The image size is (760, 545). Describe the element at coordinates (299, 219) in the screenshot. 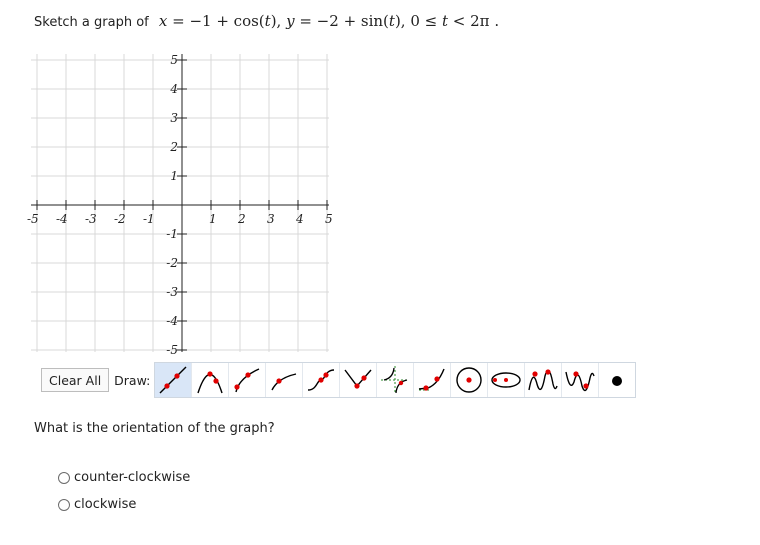

I see `x-tick-label: 4` at that location.